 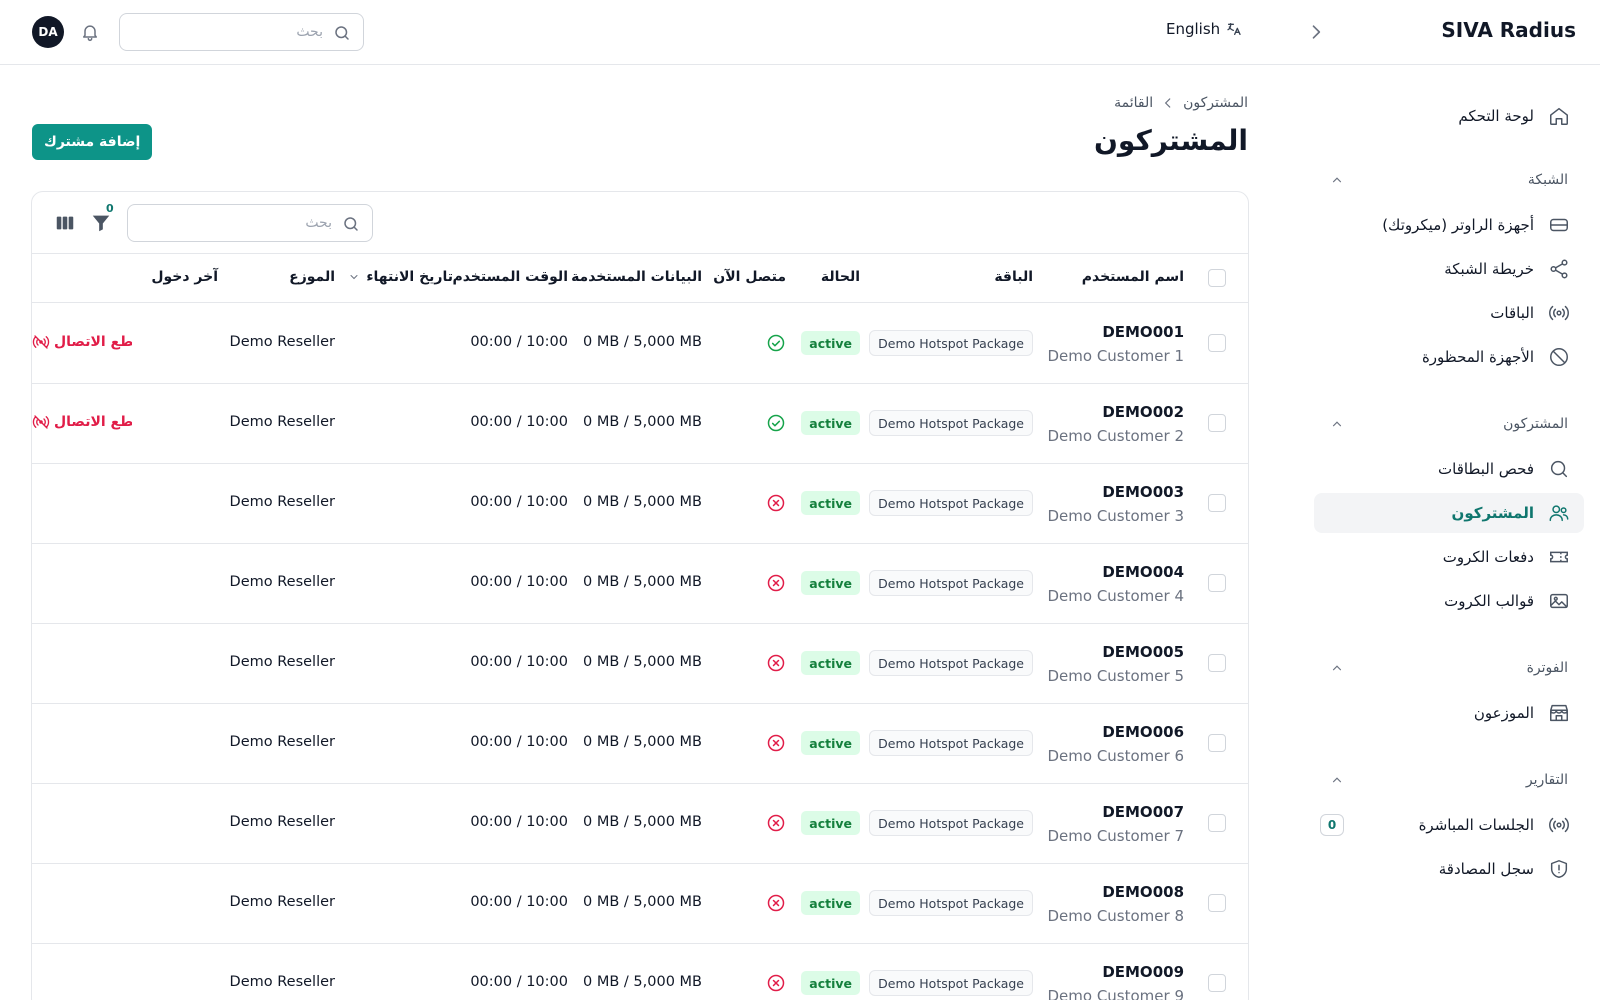 I want to click on breadcrumb-parent: المشتركون, so click(x=1215, y=103).